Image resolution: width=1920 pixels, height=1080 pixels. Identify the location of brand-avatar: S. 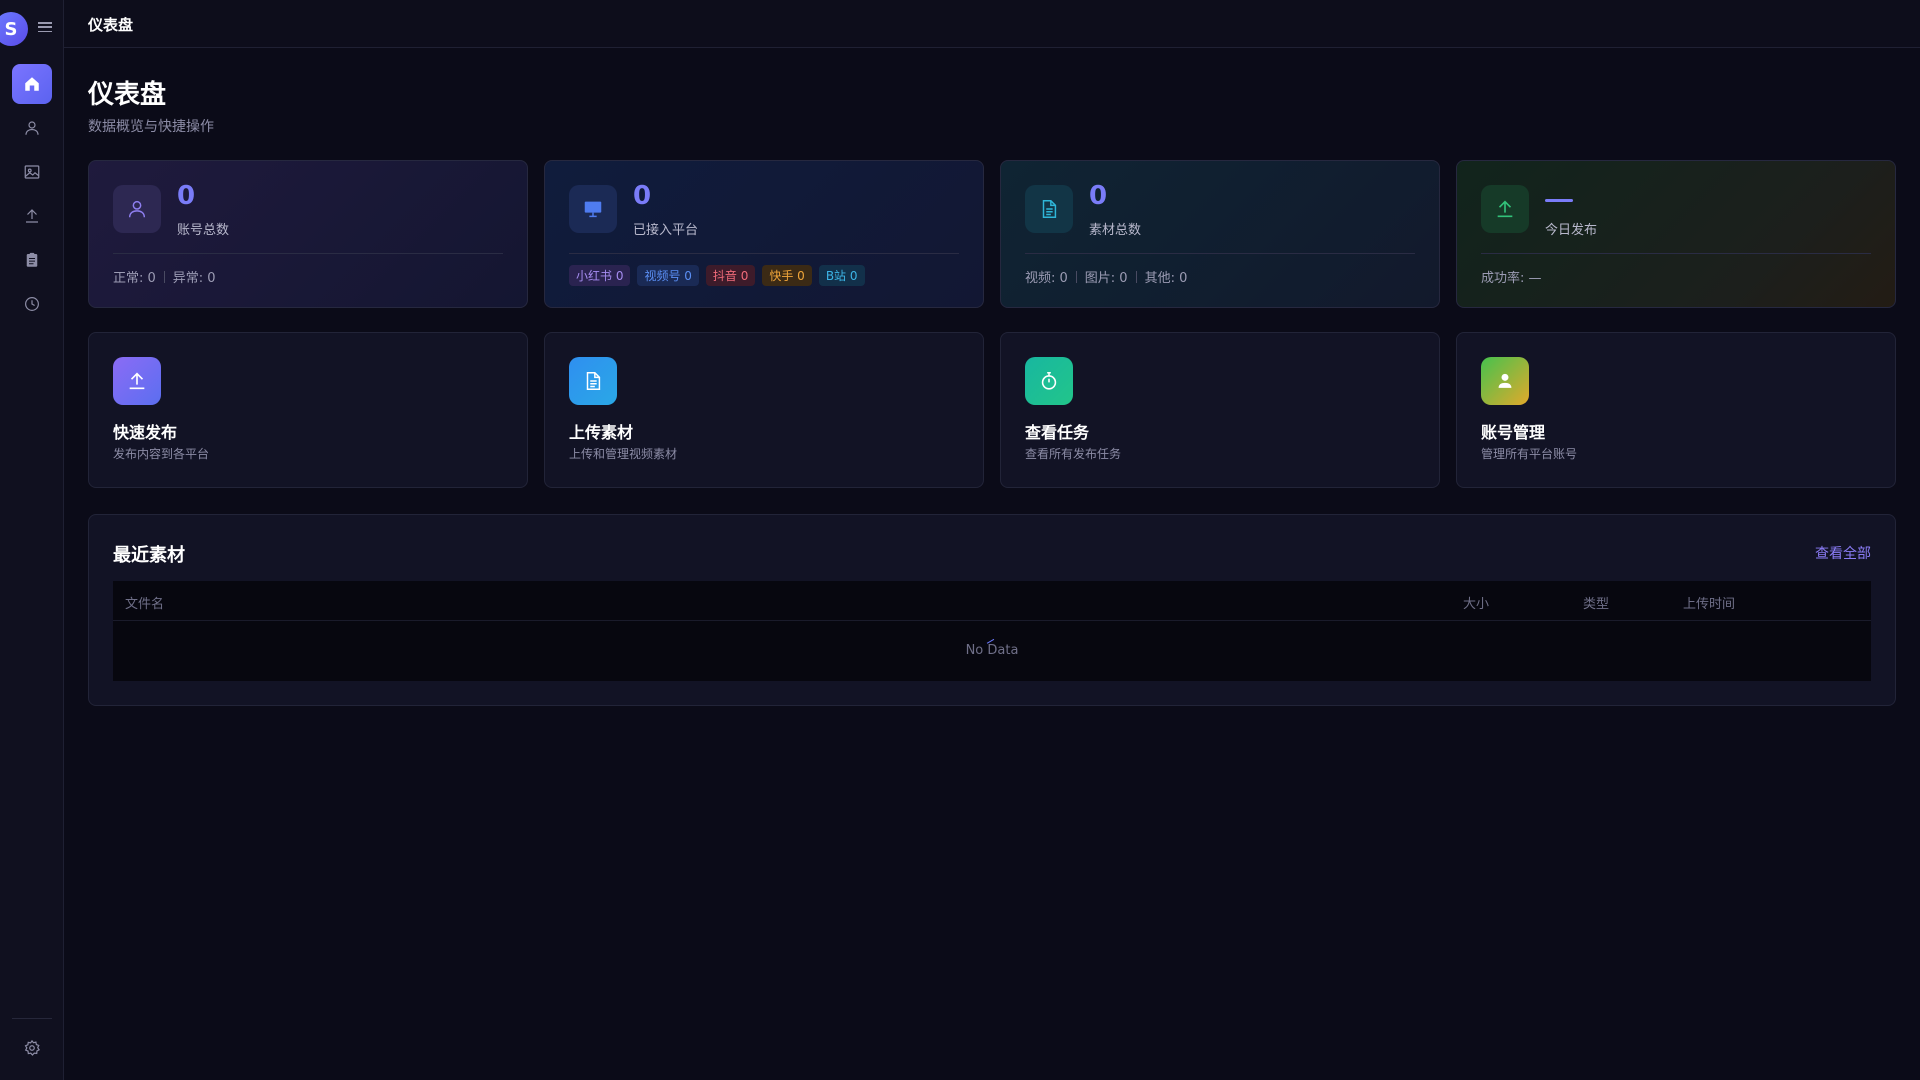
(14, 29).